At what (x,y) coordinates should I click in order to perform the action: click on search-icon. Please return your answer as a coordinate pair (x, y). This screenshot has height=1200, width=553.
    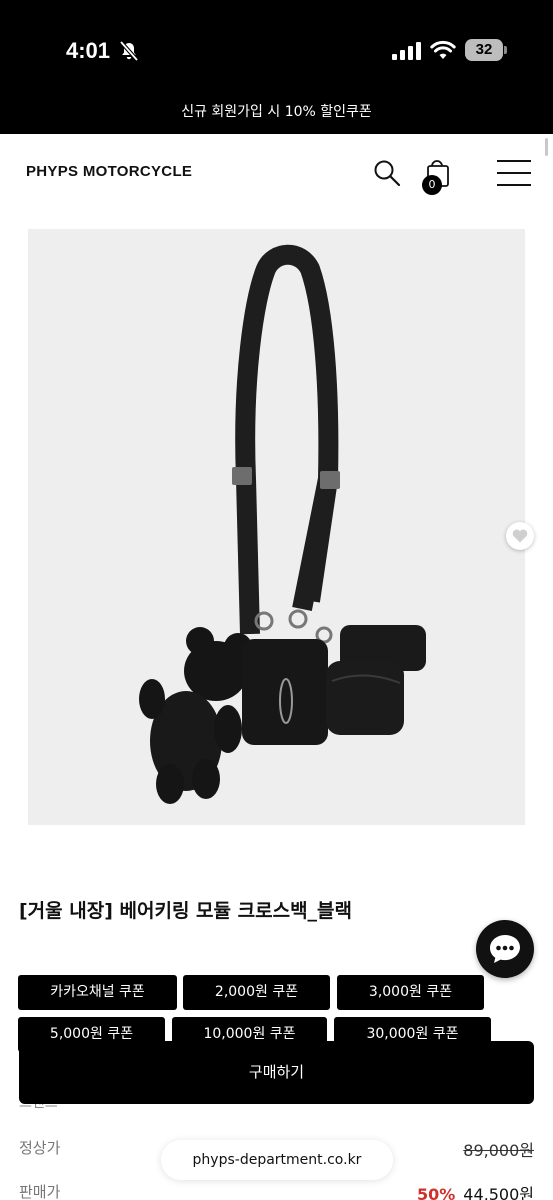
    Looking at the image, I should click on (387, 173).